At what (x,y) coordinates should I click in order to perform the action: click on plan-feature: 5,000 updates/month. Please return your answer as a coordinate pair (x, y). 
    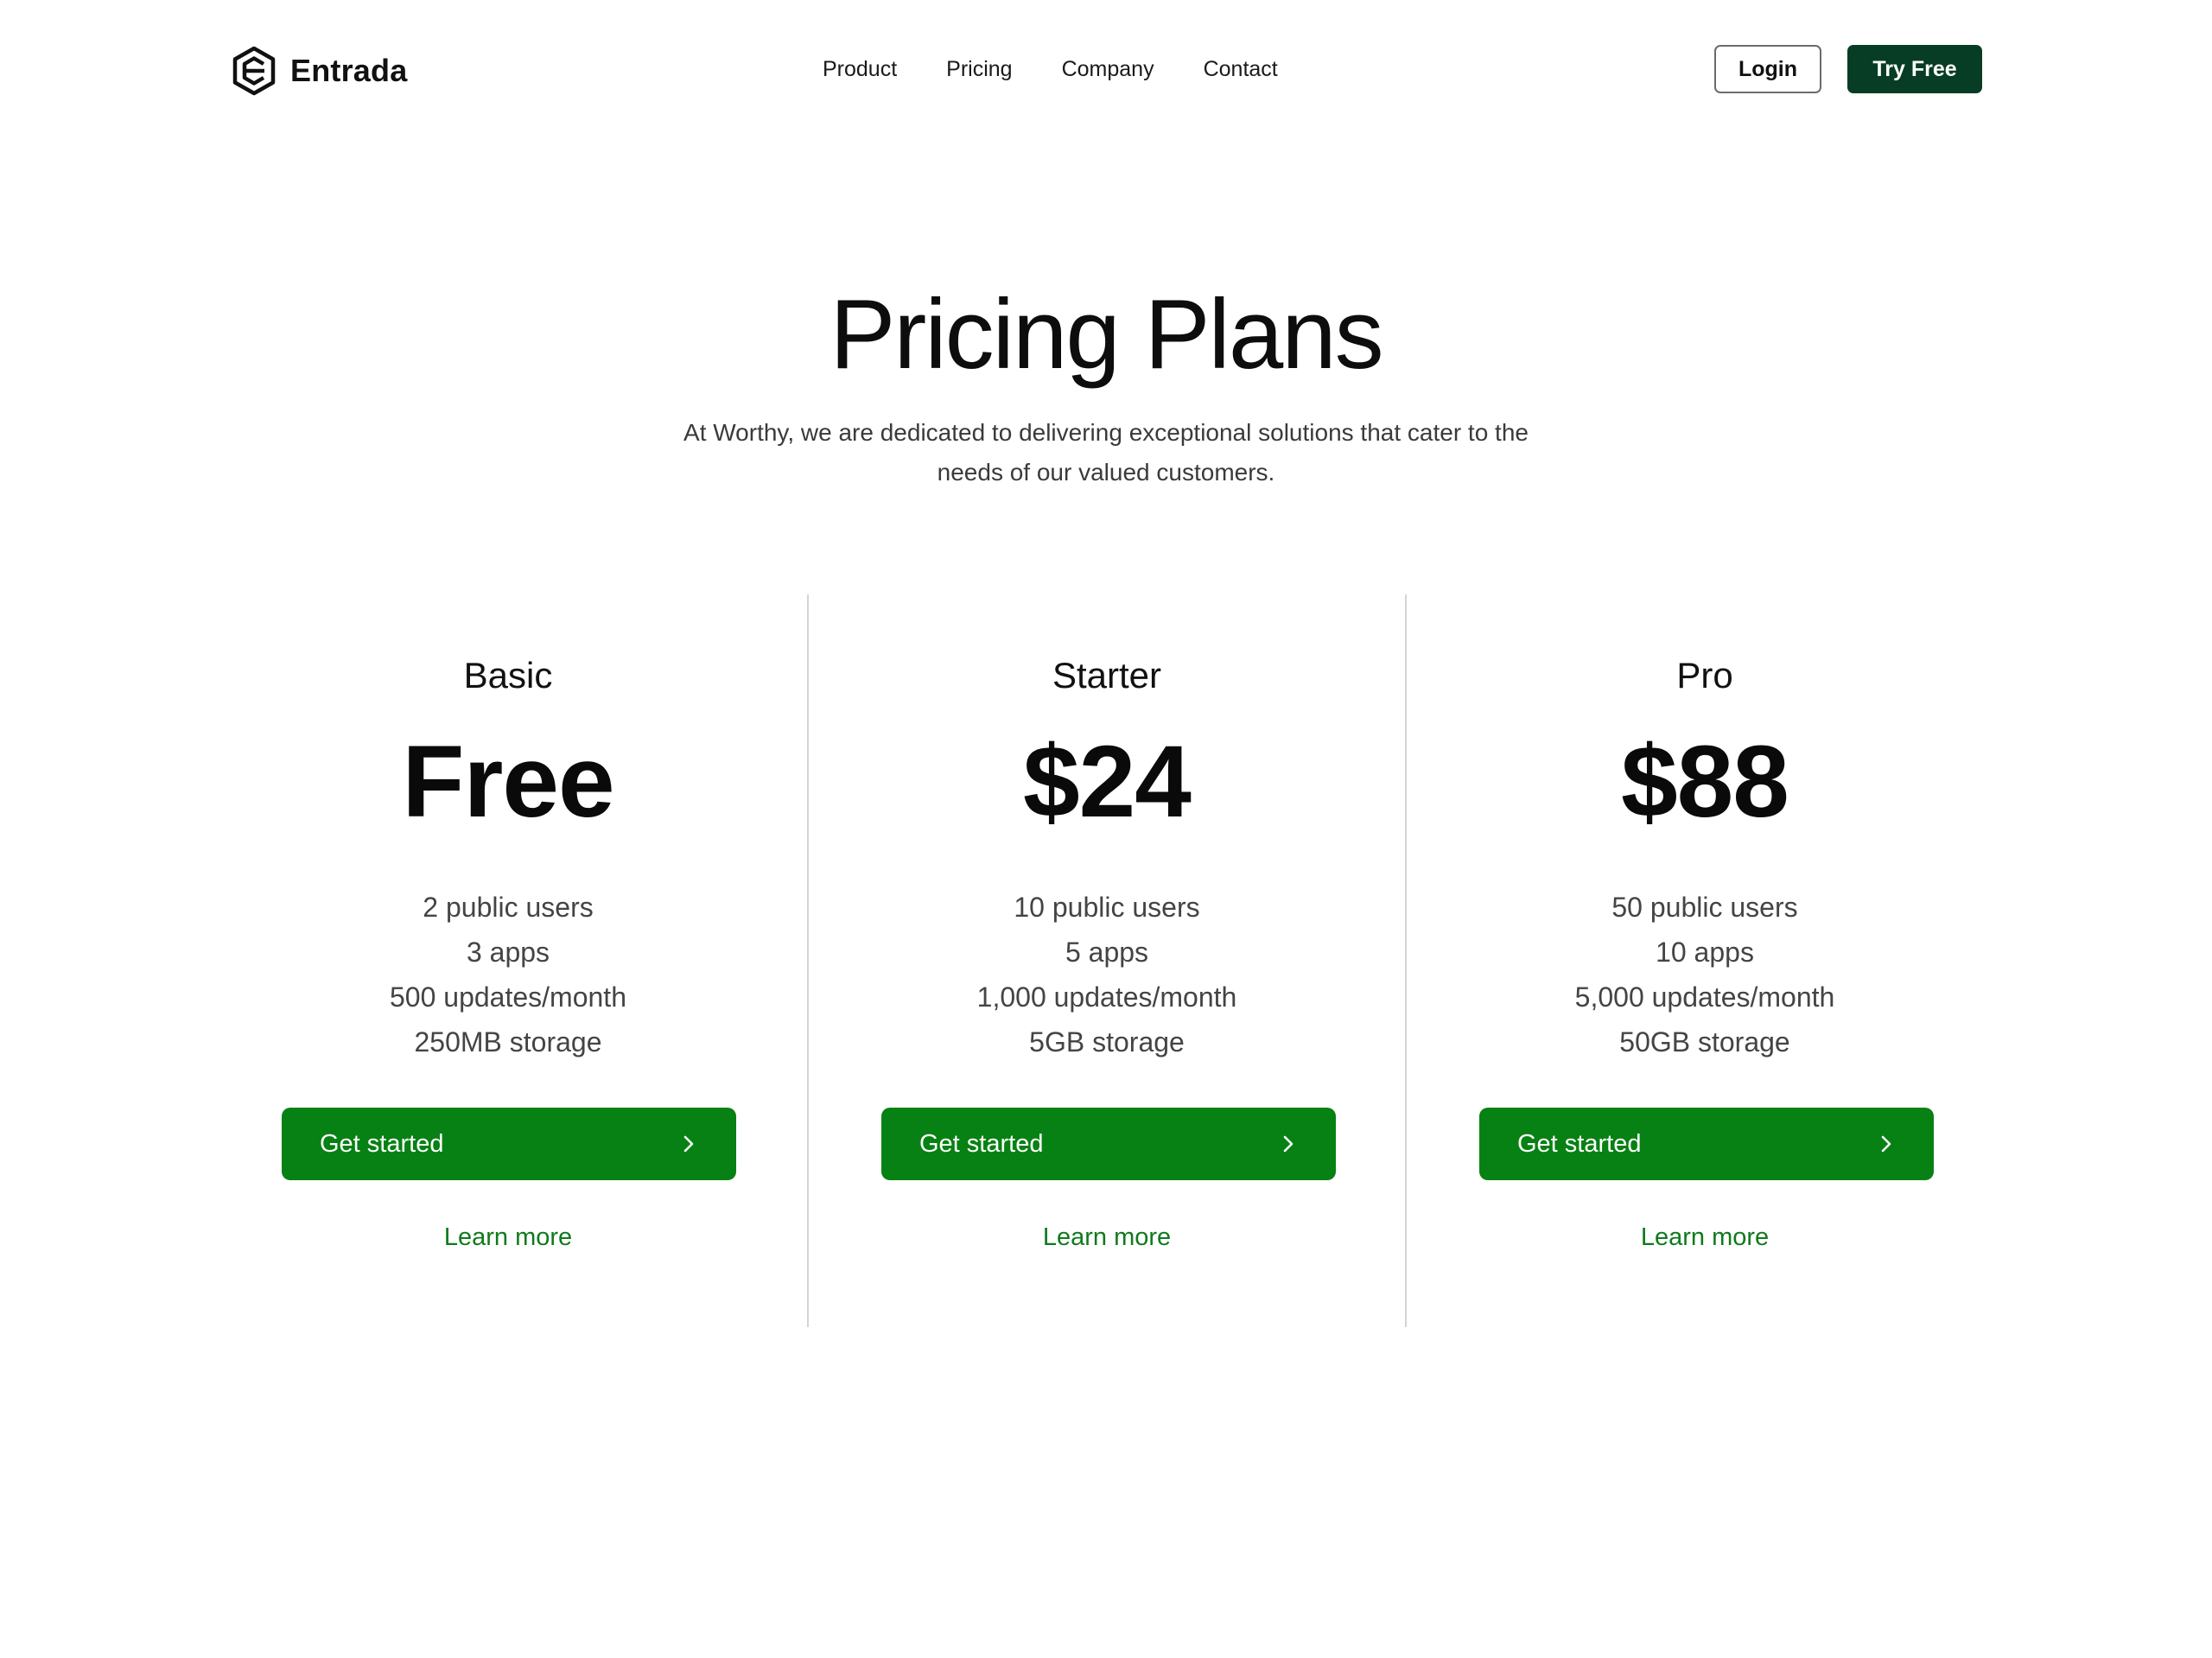
    Looking at the image, I should click on (1704, 997).